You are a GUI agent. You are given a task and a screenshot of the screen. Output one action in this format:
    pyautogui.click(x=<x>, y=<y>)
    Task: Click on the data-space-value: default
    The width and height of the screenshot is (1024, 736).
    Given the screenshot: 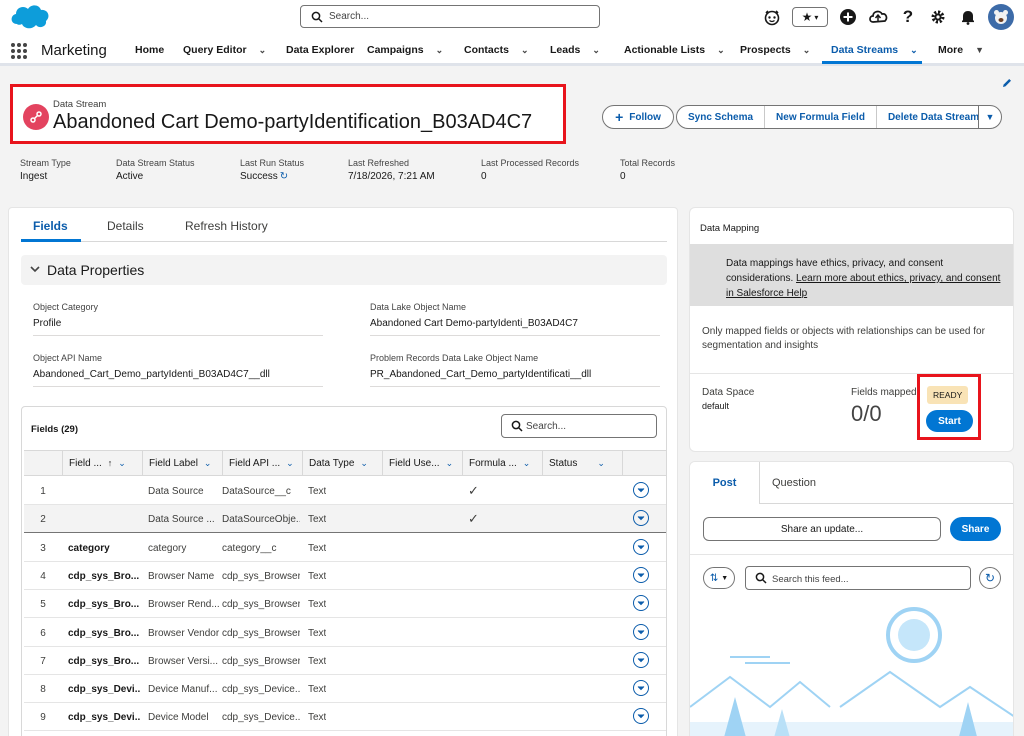 What is the action you would take?
    pyautogui.click(x=716, y=406)
    